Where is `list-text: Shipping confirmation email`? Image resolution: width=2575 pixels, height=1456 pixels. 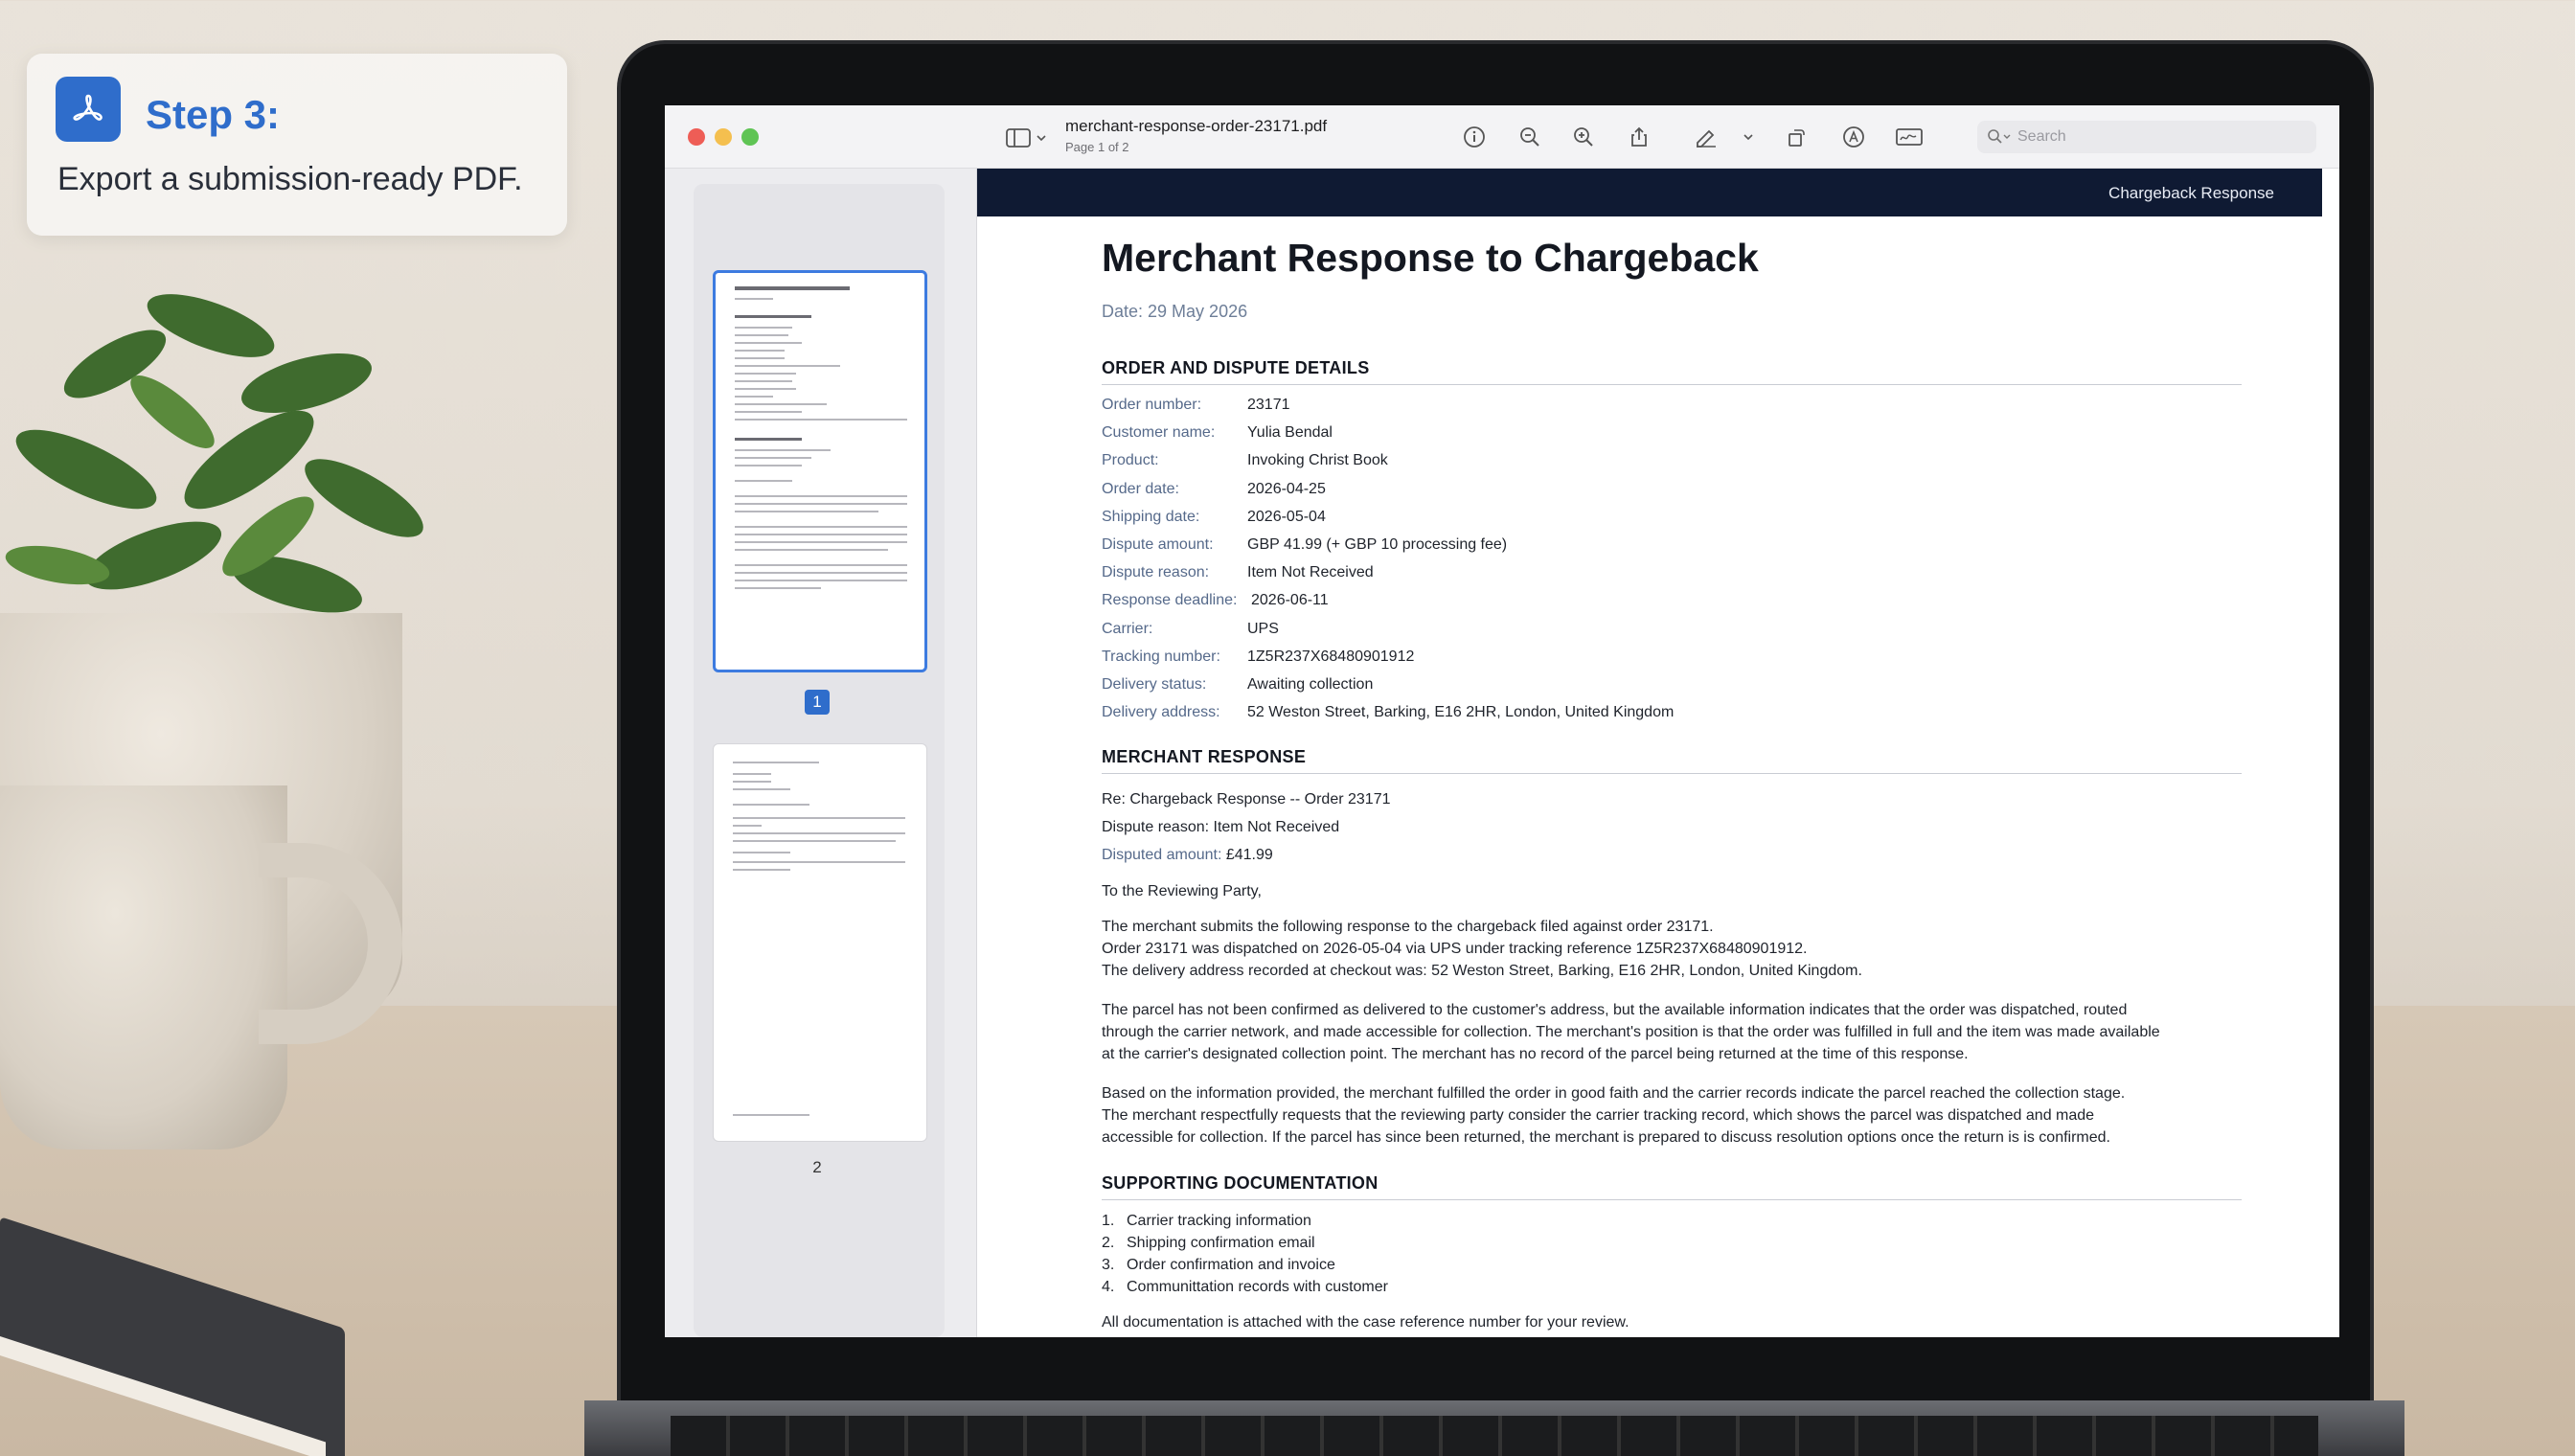 list-text: Shipping confirmation email is located at coordinates (1221, 1244).